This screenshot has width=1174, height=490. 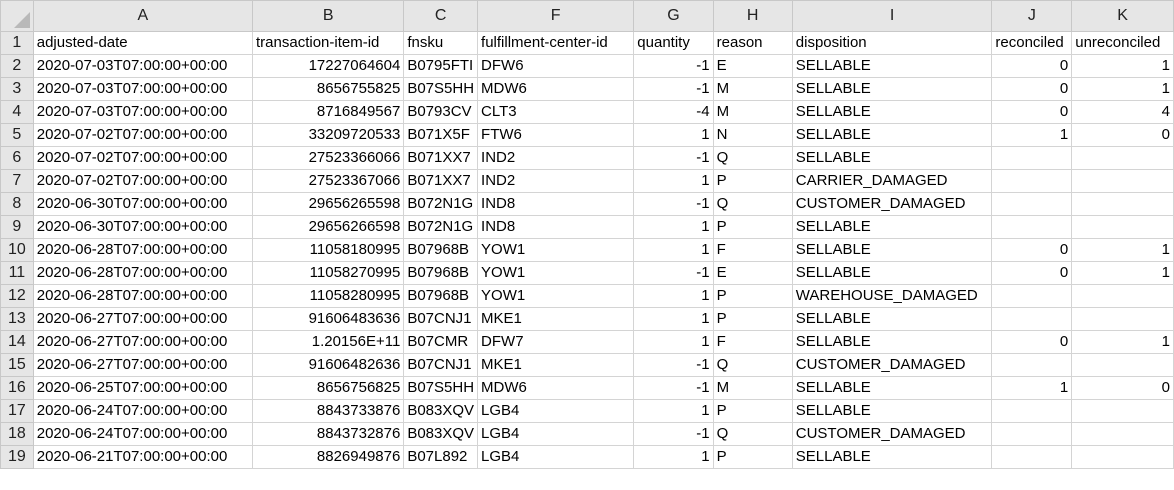 I want to click on transaction-item-id-cell: 8656756825, so click(x=328, y=388).